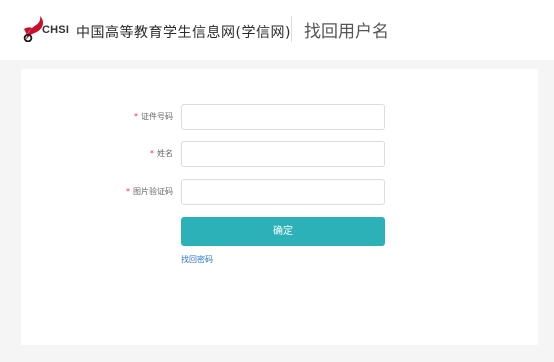 Image resolution: width=554 pixels, height=362 pixels. I want to click on confirm-button: 确定, so click(283, 231).